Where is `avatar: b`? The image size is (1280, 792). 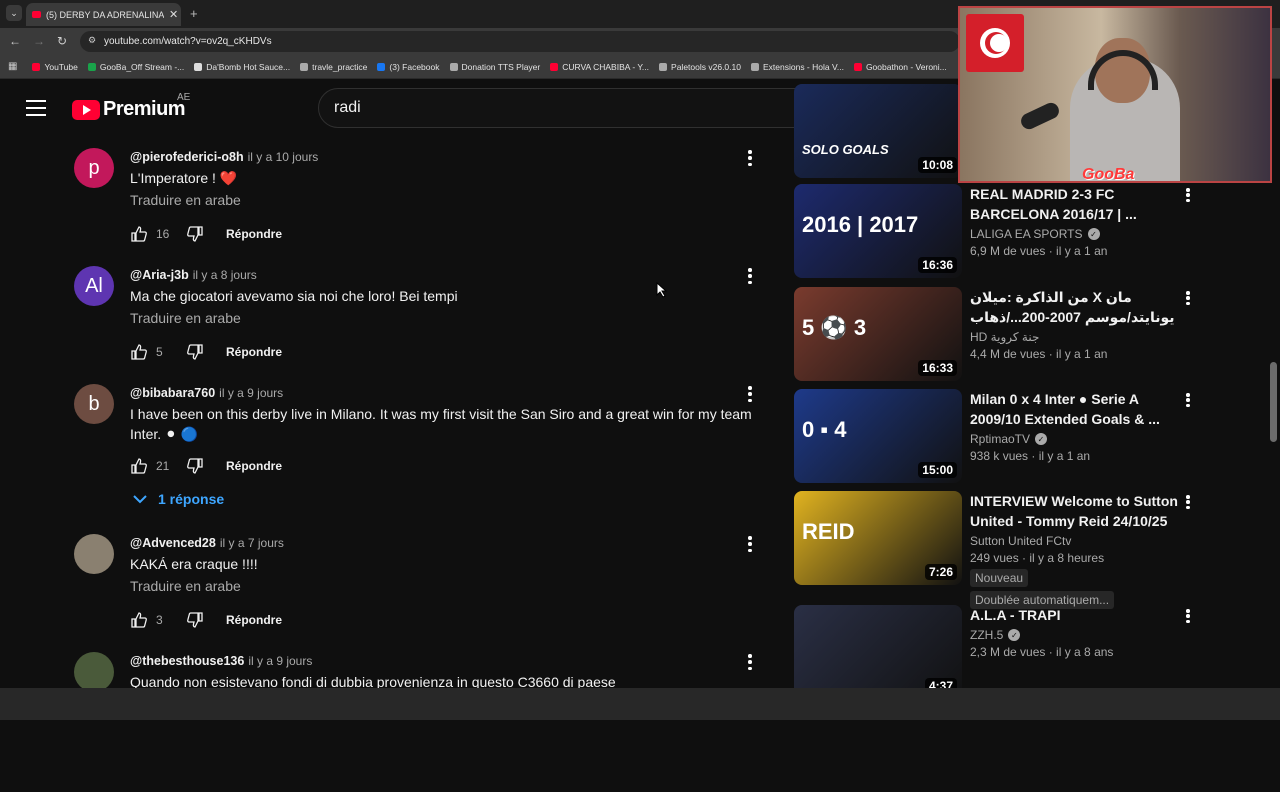 avatar: b is located at coordinates (94, 404).